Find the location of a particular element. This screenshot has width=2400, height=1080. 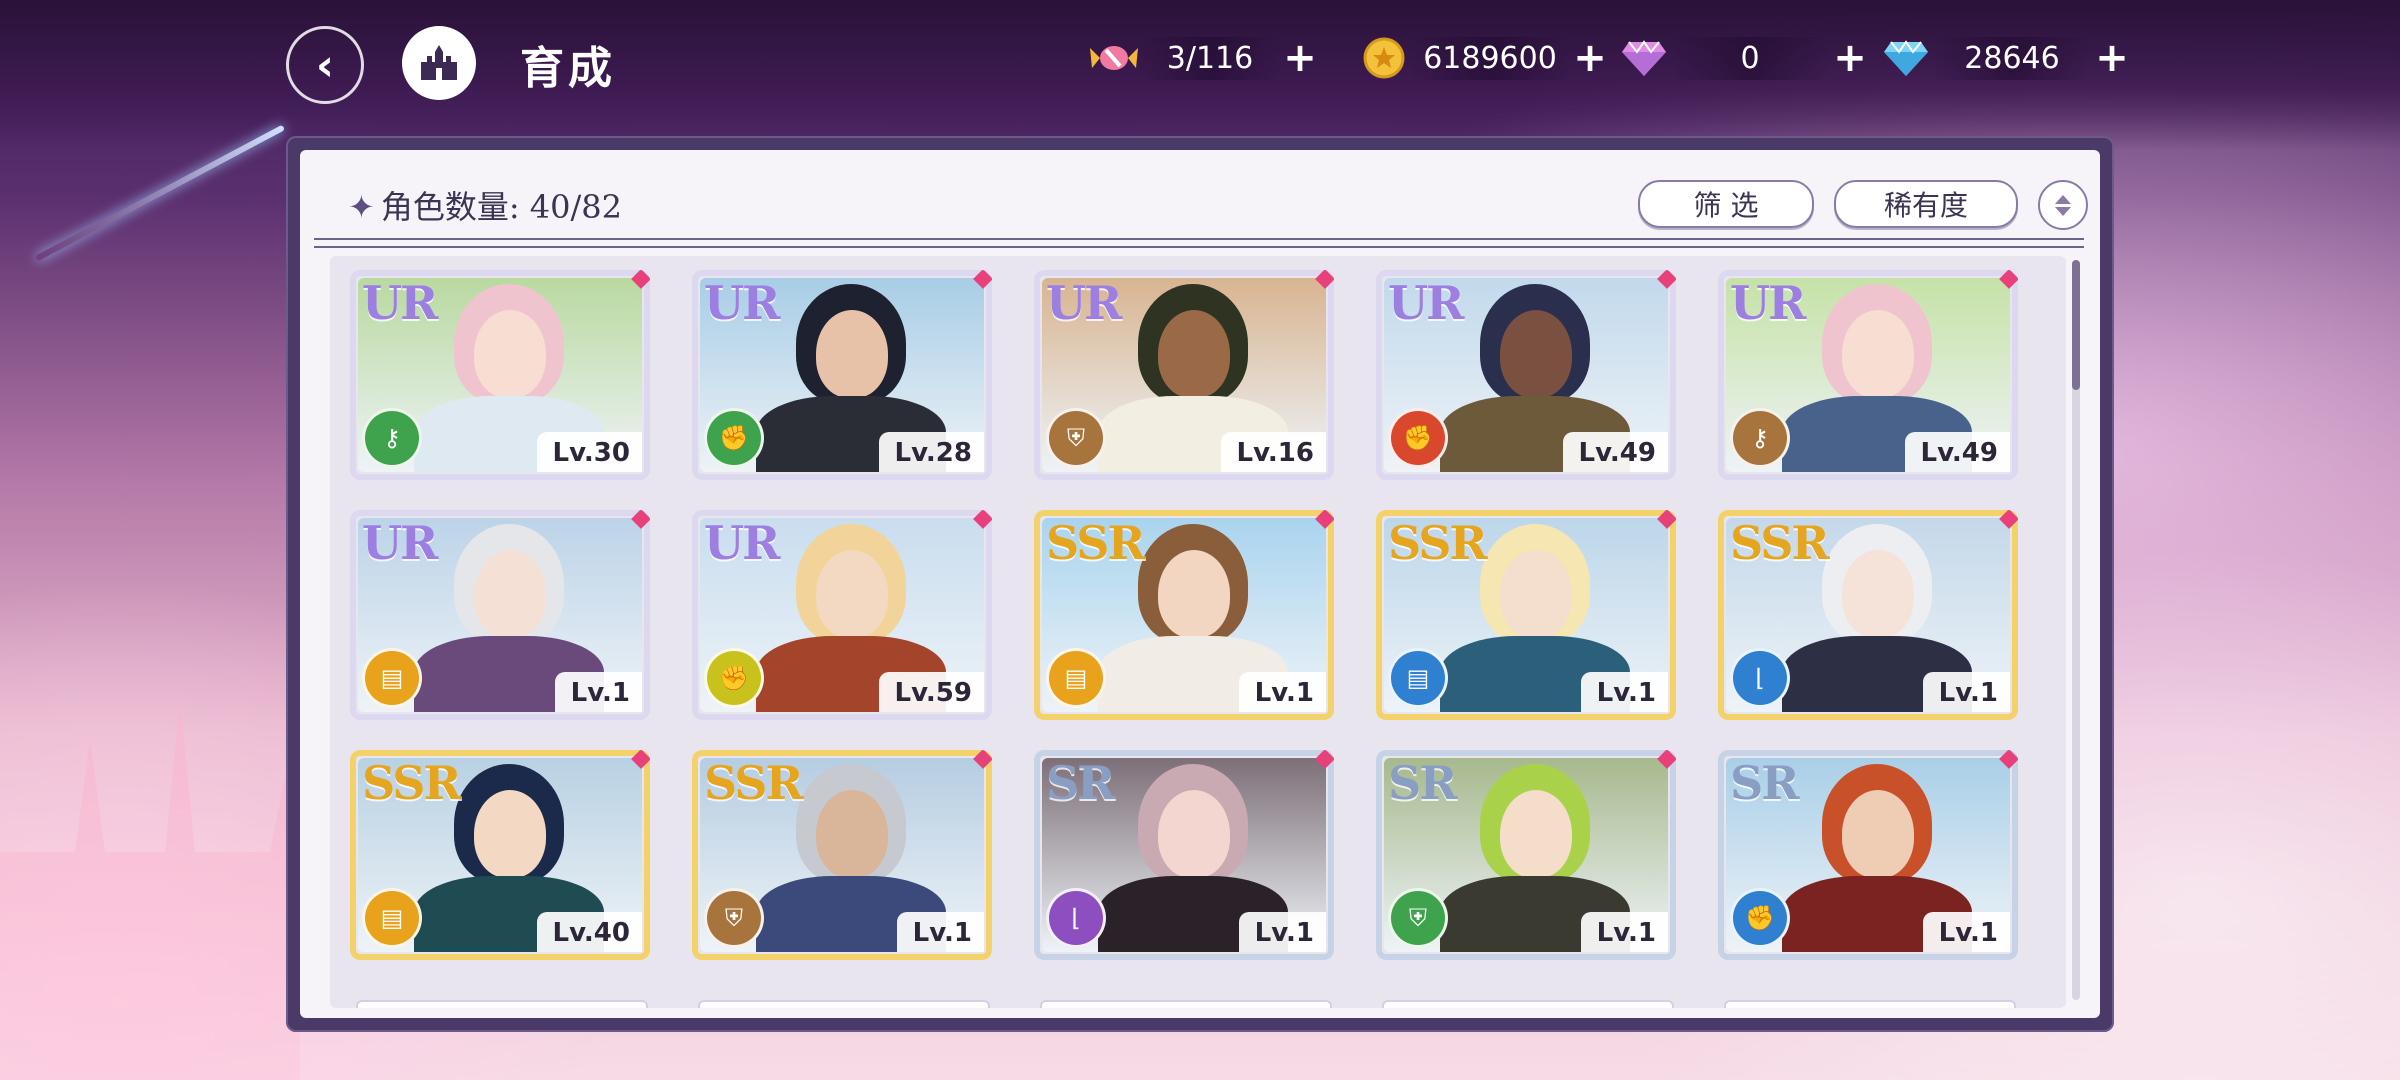

castle-home-icon is located at coordinates (439, 62).